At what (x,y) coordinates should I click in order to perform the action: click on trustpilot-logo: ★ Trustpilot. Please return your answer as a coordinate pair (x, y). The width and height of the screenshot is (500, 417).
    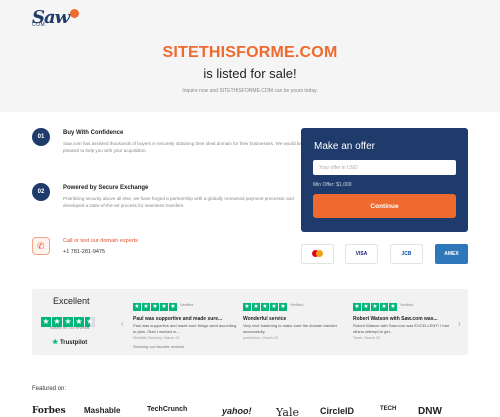
    Looking at the image, I should click on (69, 342).